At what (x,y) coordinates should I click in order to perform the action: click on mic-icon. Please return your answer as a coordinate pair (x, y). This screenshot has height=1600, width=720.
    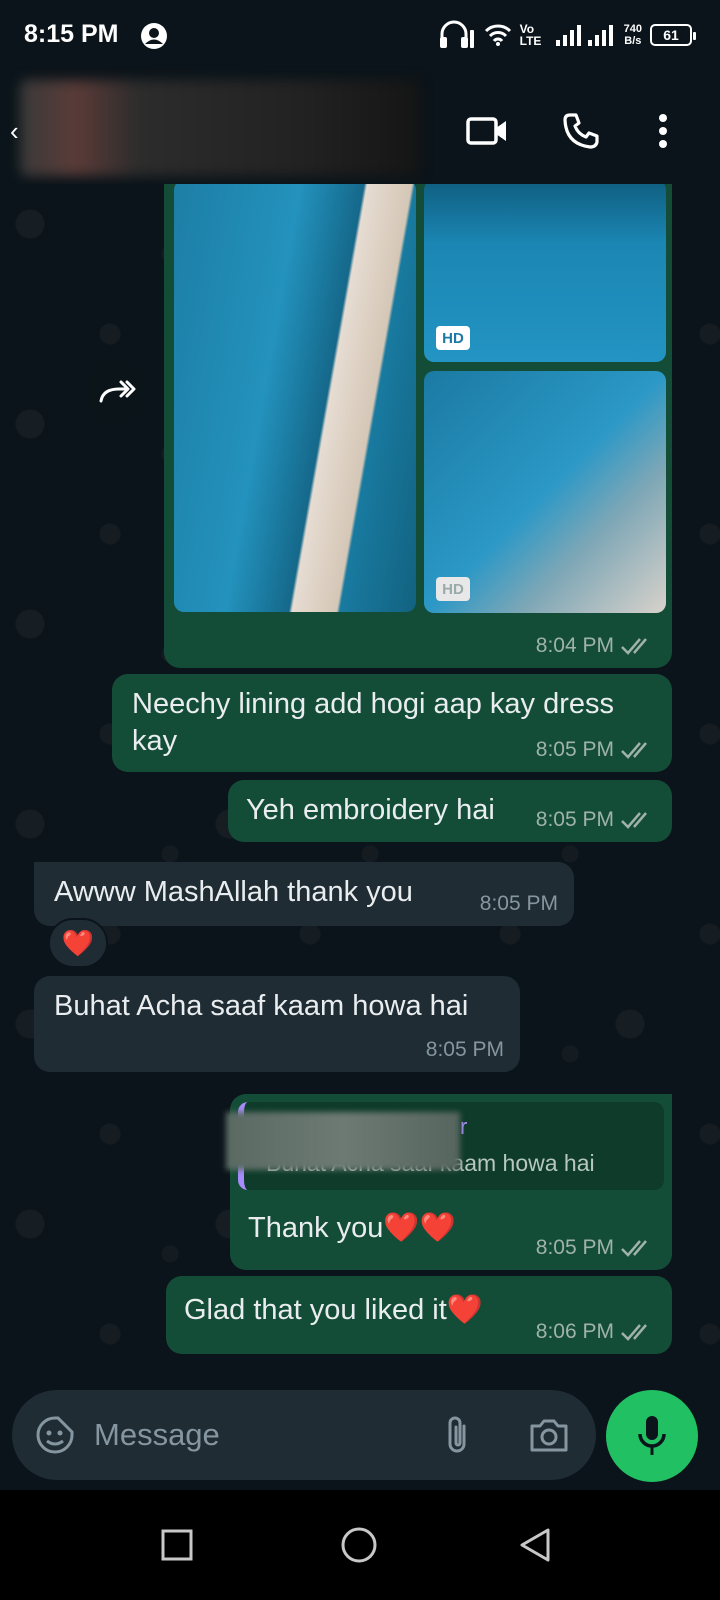
    Looking at the image, I should click on (652, 1435).